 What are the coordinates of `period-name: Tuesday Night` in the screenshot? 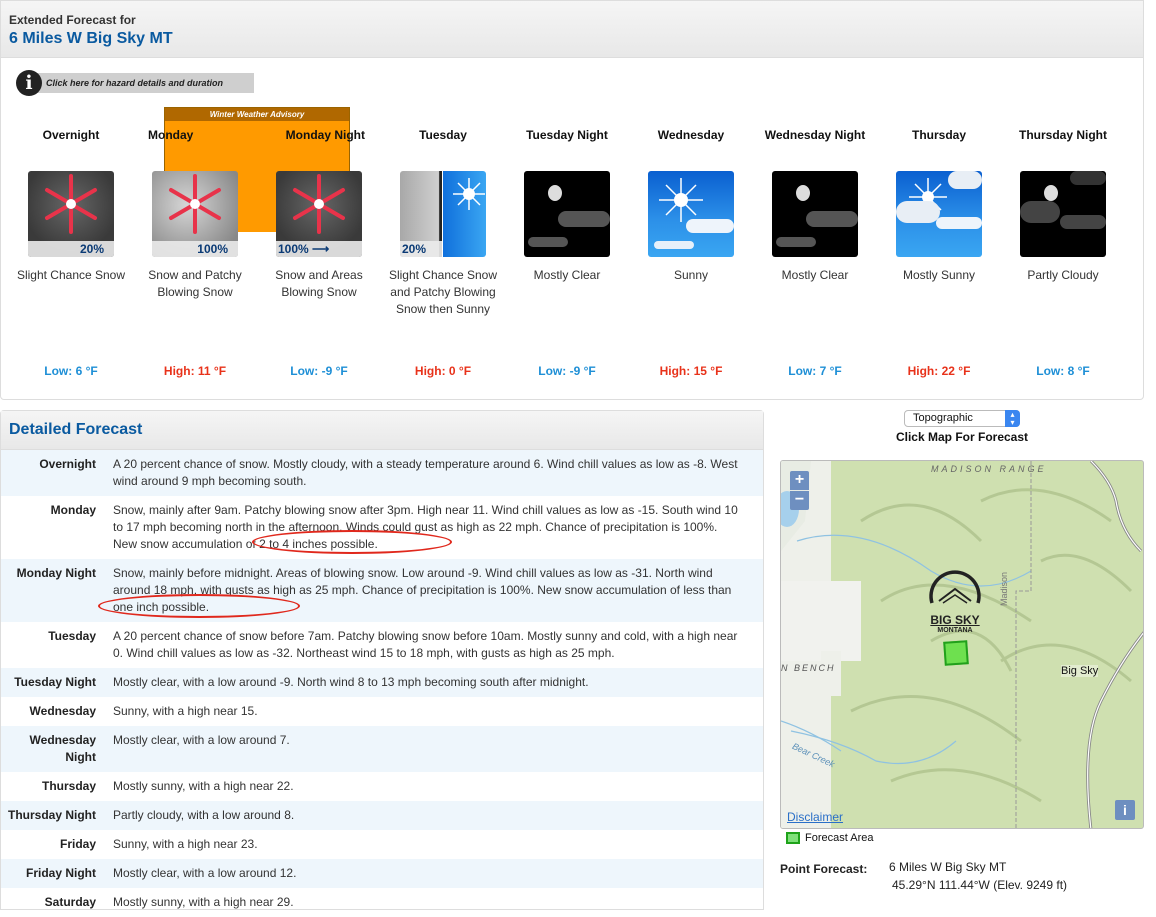 It's located at (567, 135).